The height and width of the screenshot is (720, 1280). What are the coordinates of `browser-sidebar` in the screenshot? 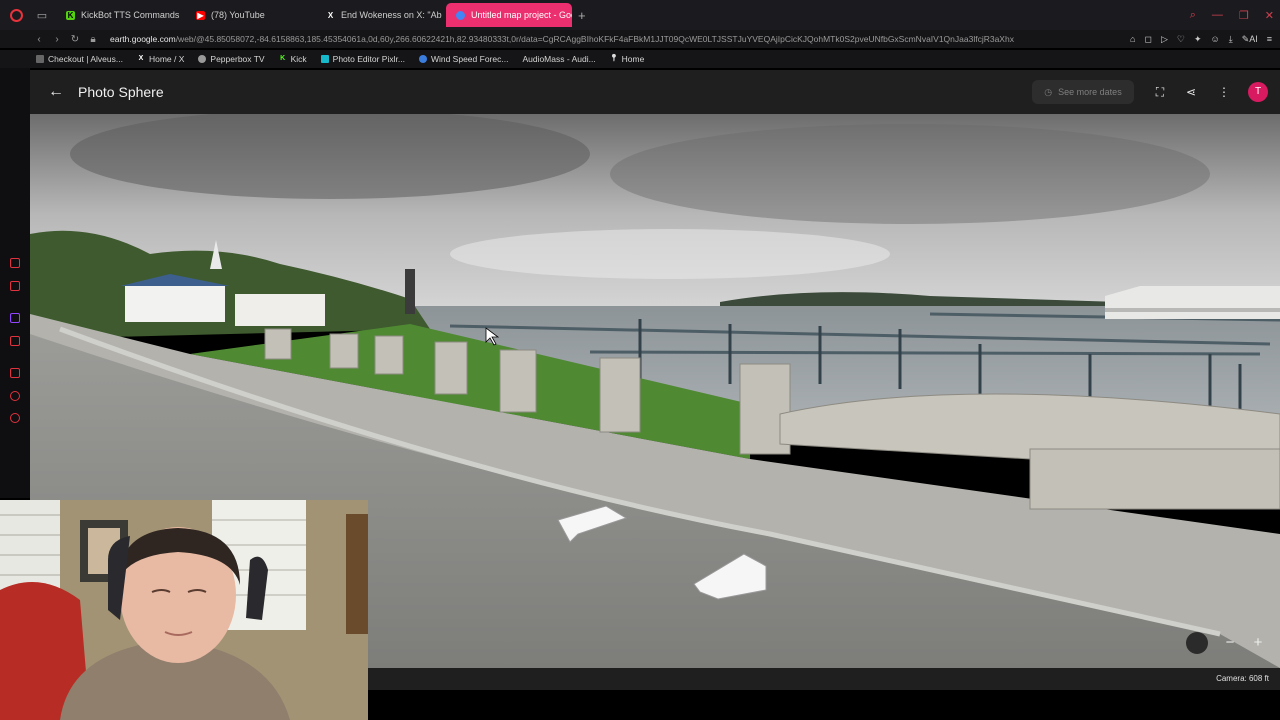 It's located at (15, 283).